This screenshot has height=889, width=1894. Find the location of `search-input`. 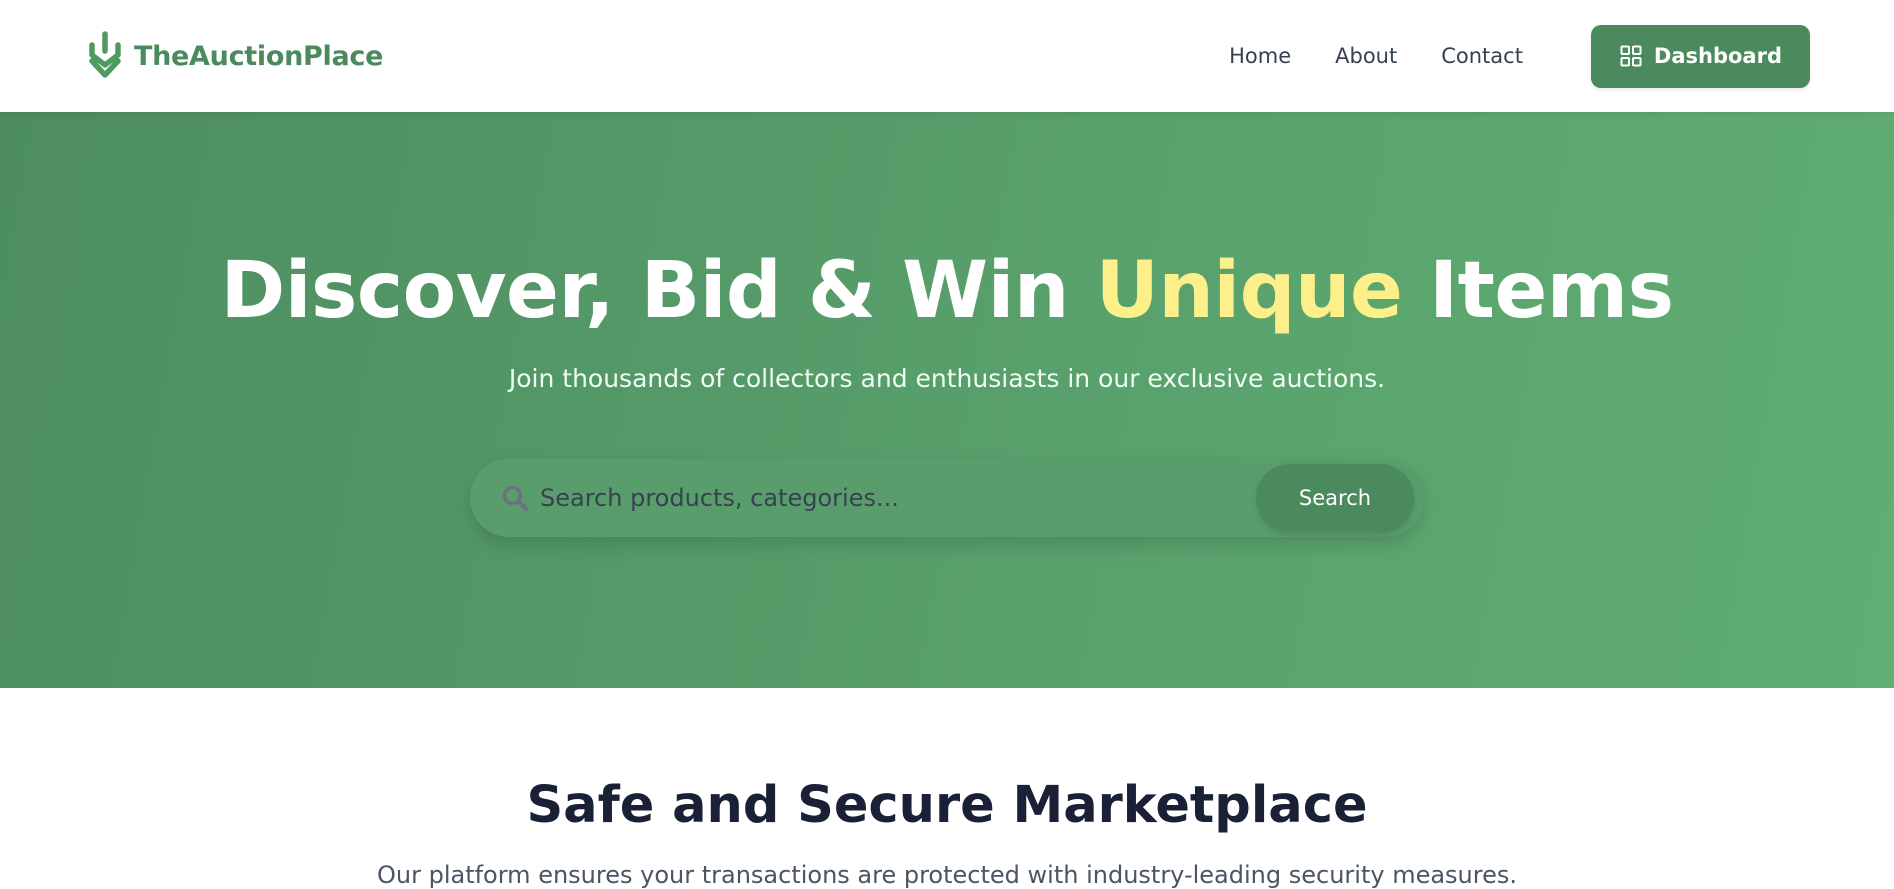

search-input is located at coordinates (898, 498).